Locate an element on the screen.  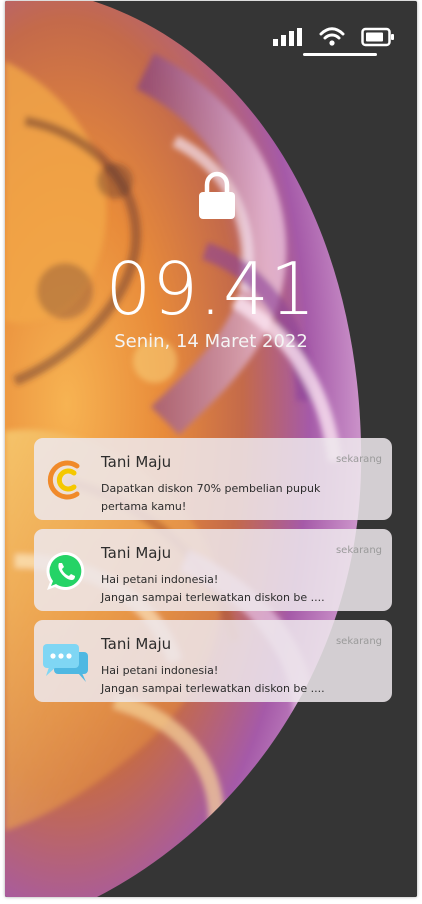
lock-date: Senin, 14 Maret 2022 is located at coordinates (211, 341).